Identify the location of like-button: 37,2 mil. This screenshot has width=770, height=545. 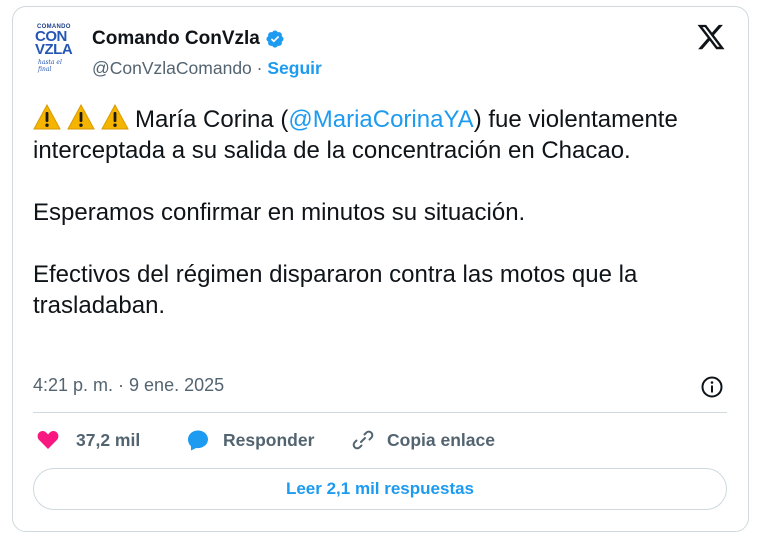
(88, 440).